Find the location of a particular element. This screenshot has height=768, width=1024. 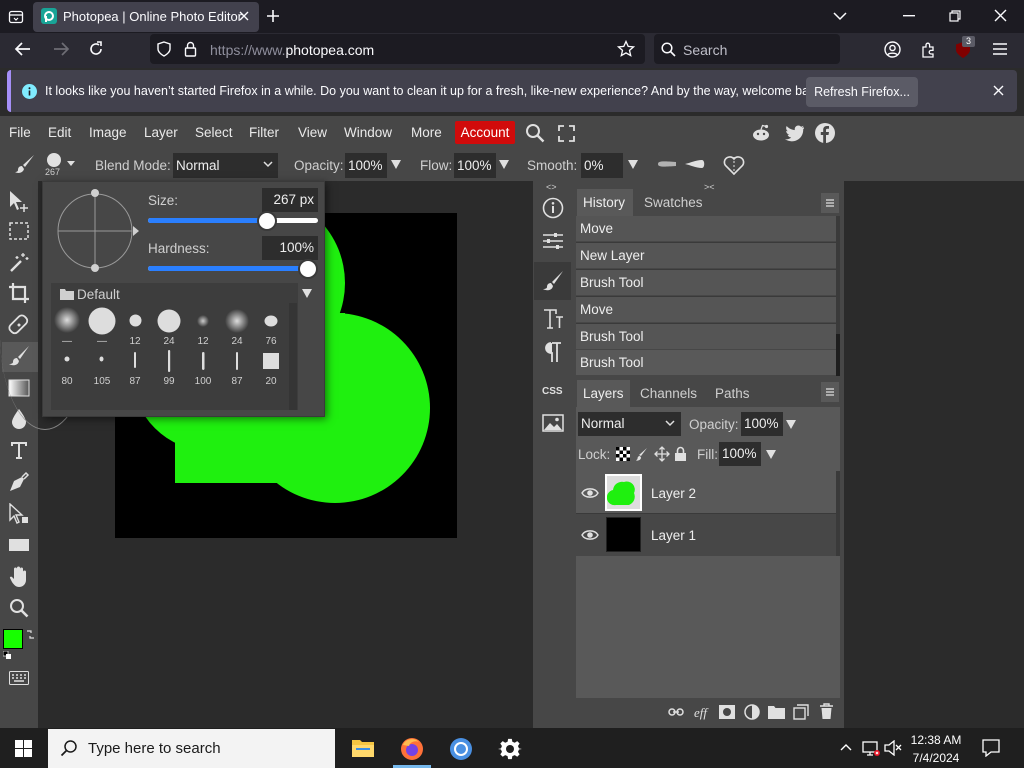

history-item: New Layer is located at coordinates (706, 256).